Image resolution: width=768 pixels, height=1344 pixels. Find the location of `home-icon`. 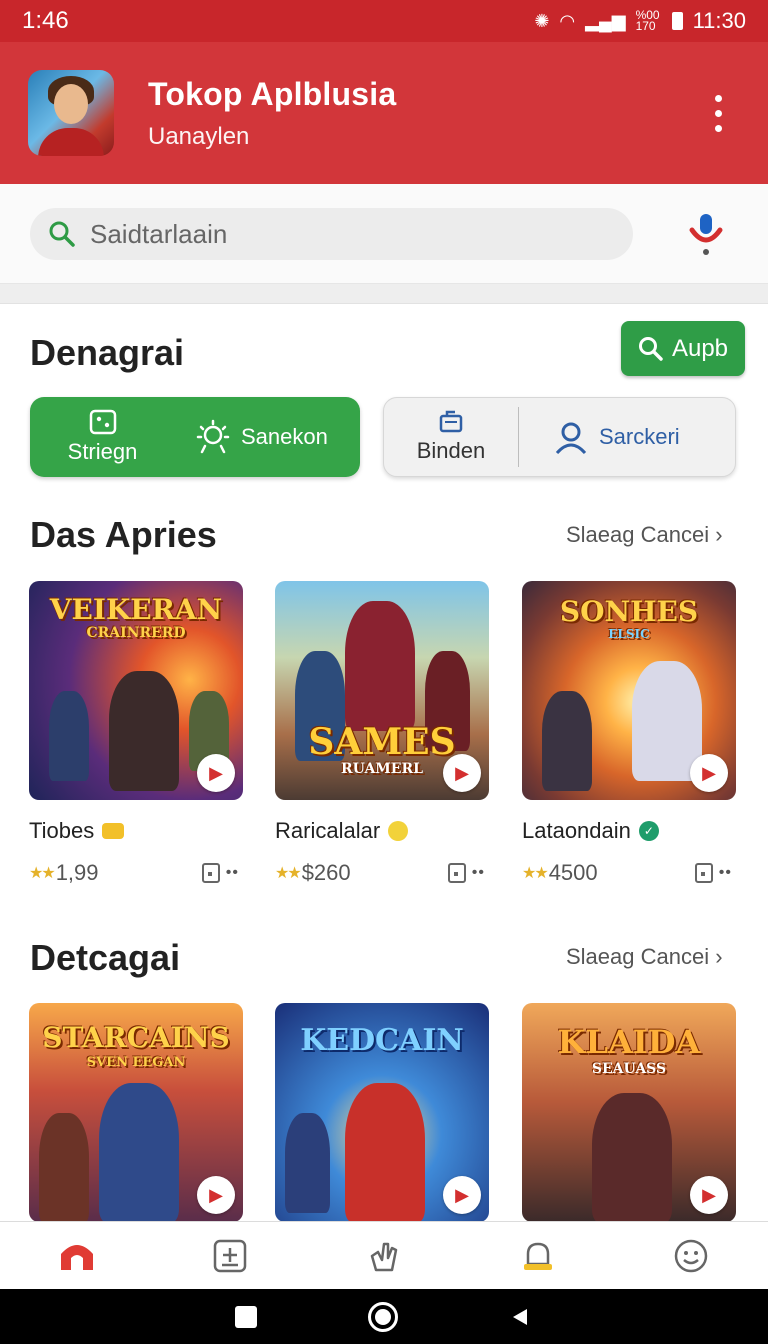

home-icon is located at coordinates (76, 1257).